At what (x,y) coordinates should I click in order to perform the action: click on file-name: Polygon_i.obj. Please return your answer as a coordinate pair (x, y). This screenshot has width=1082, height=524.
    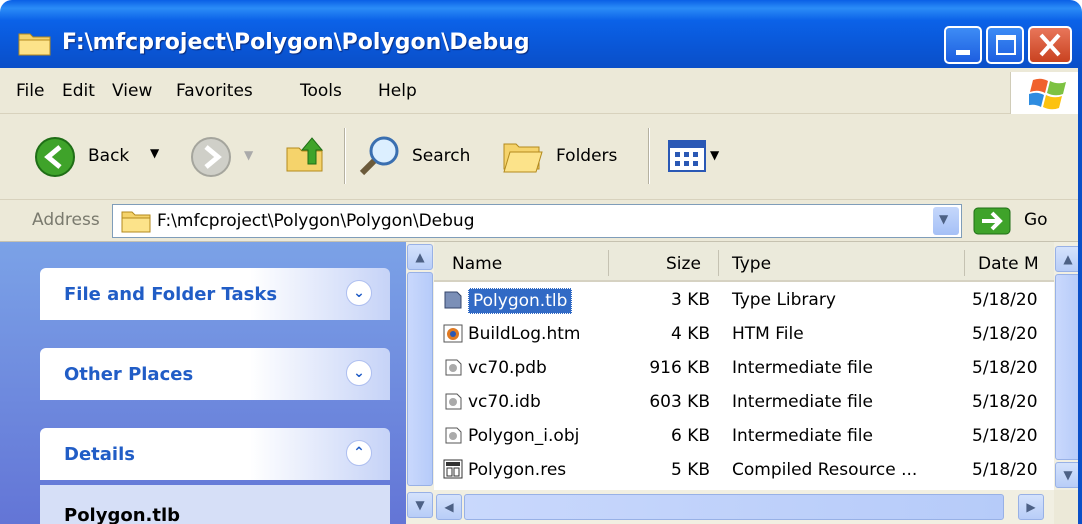
    Looking at the image, I should click on (523, 436).